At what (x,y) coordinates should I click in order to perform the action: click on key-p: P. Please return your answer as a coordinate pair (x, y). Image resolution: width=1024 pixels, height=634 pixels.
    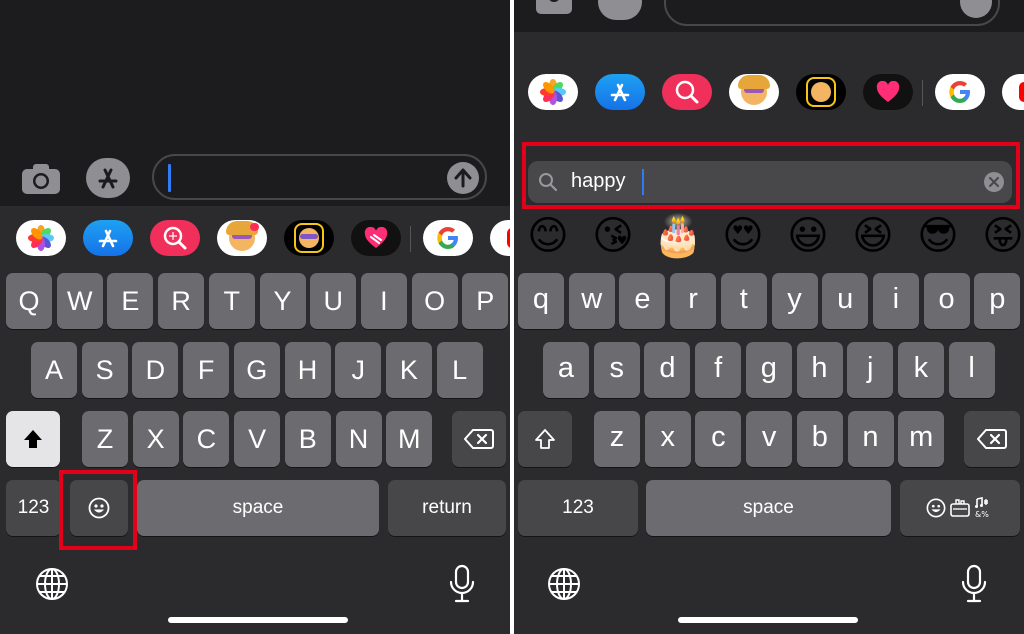
    Looking at the image, I should click on (485, 301).